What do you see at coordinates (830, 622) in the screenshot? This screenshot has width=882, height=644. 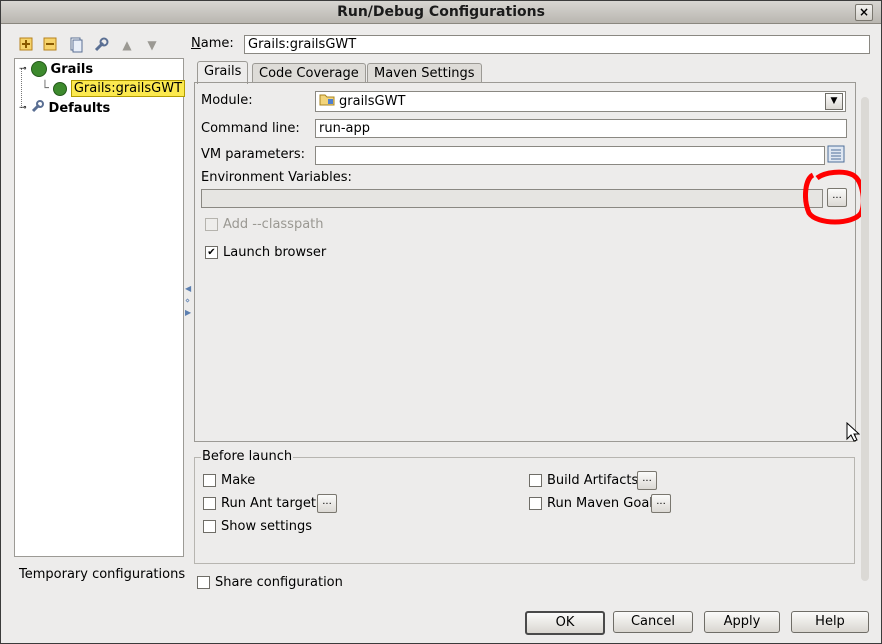 I see `help-button: Help` at bounding box center [830, 622].